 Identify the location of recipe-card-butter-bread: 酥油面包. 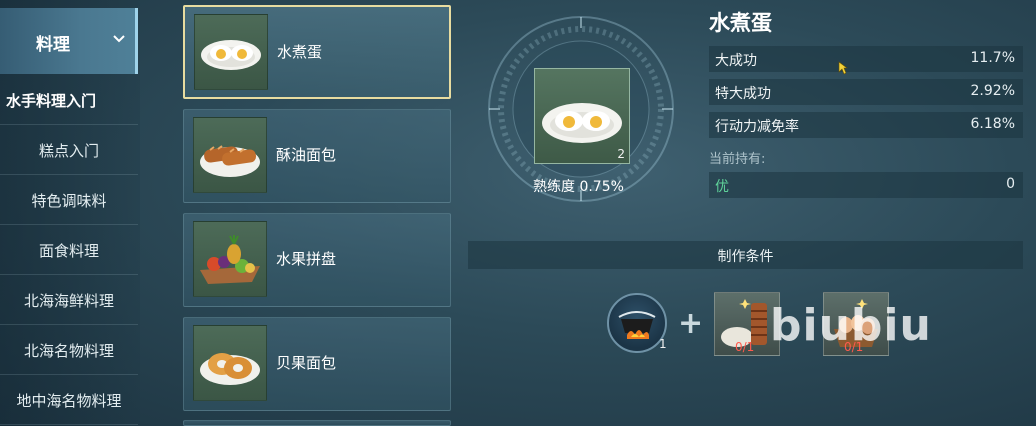
(317, 156).